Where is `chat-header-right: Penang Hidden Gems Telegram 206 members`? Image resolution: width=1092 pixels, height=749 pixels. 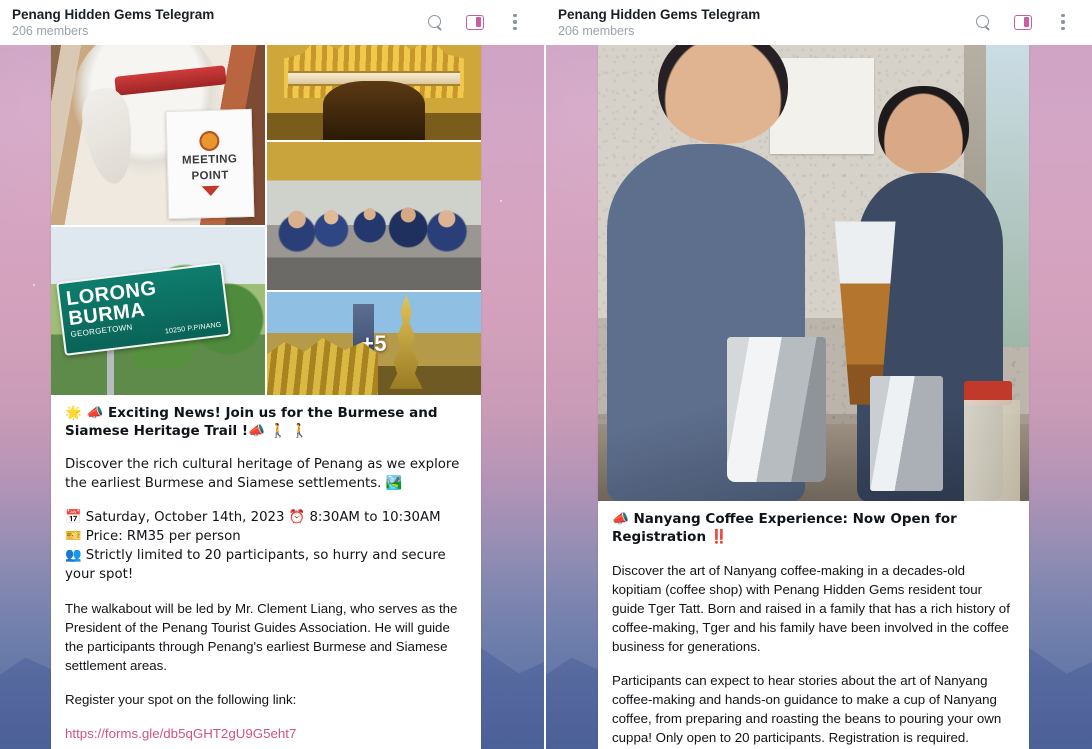
chat-header-right: Penang Hidden Gems Telegram 206 members is located at coordinates (819, 22).